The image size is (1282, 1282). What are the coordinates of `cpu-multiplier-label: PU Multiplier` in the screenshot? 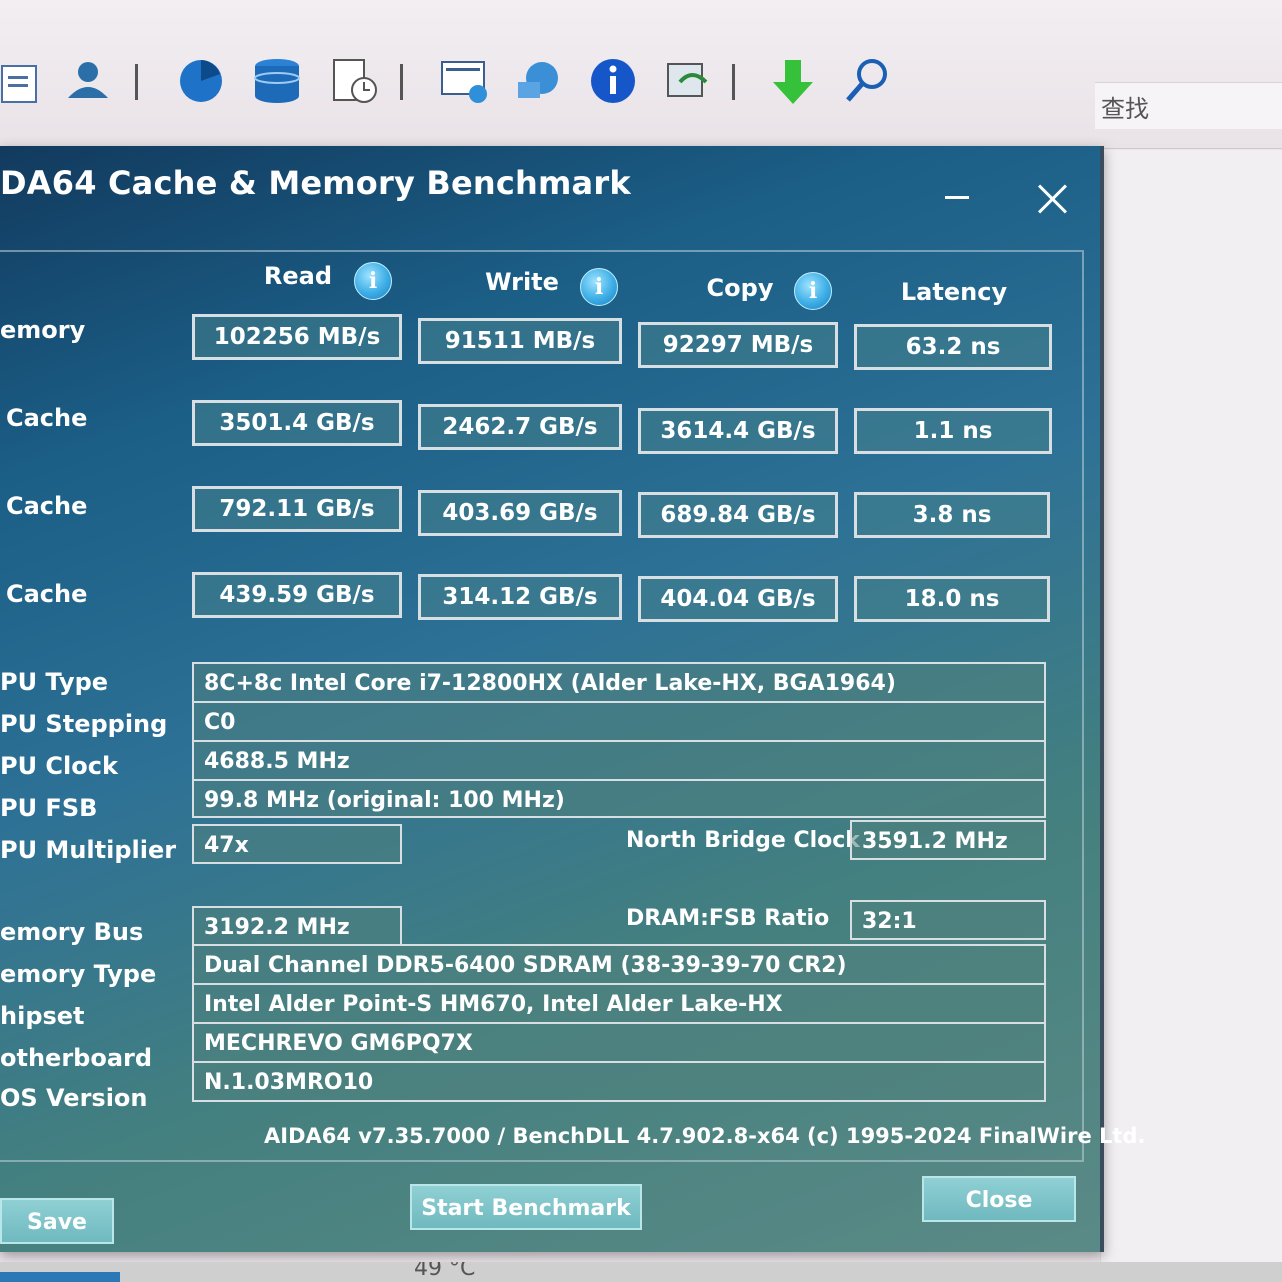 It's located at (88, 850).